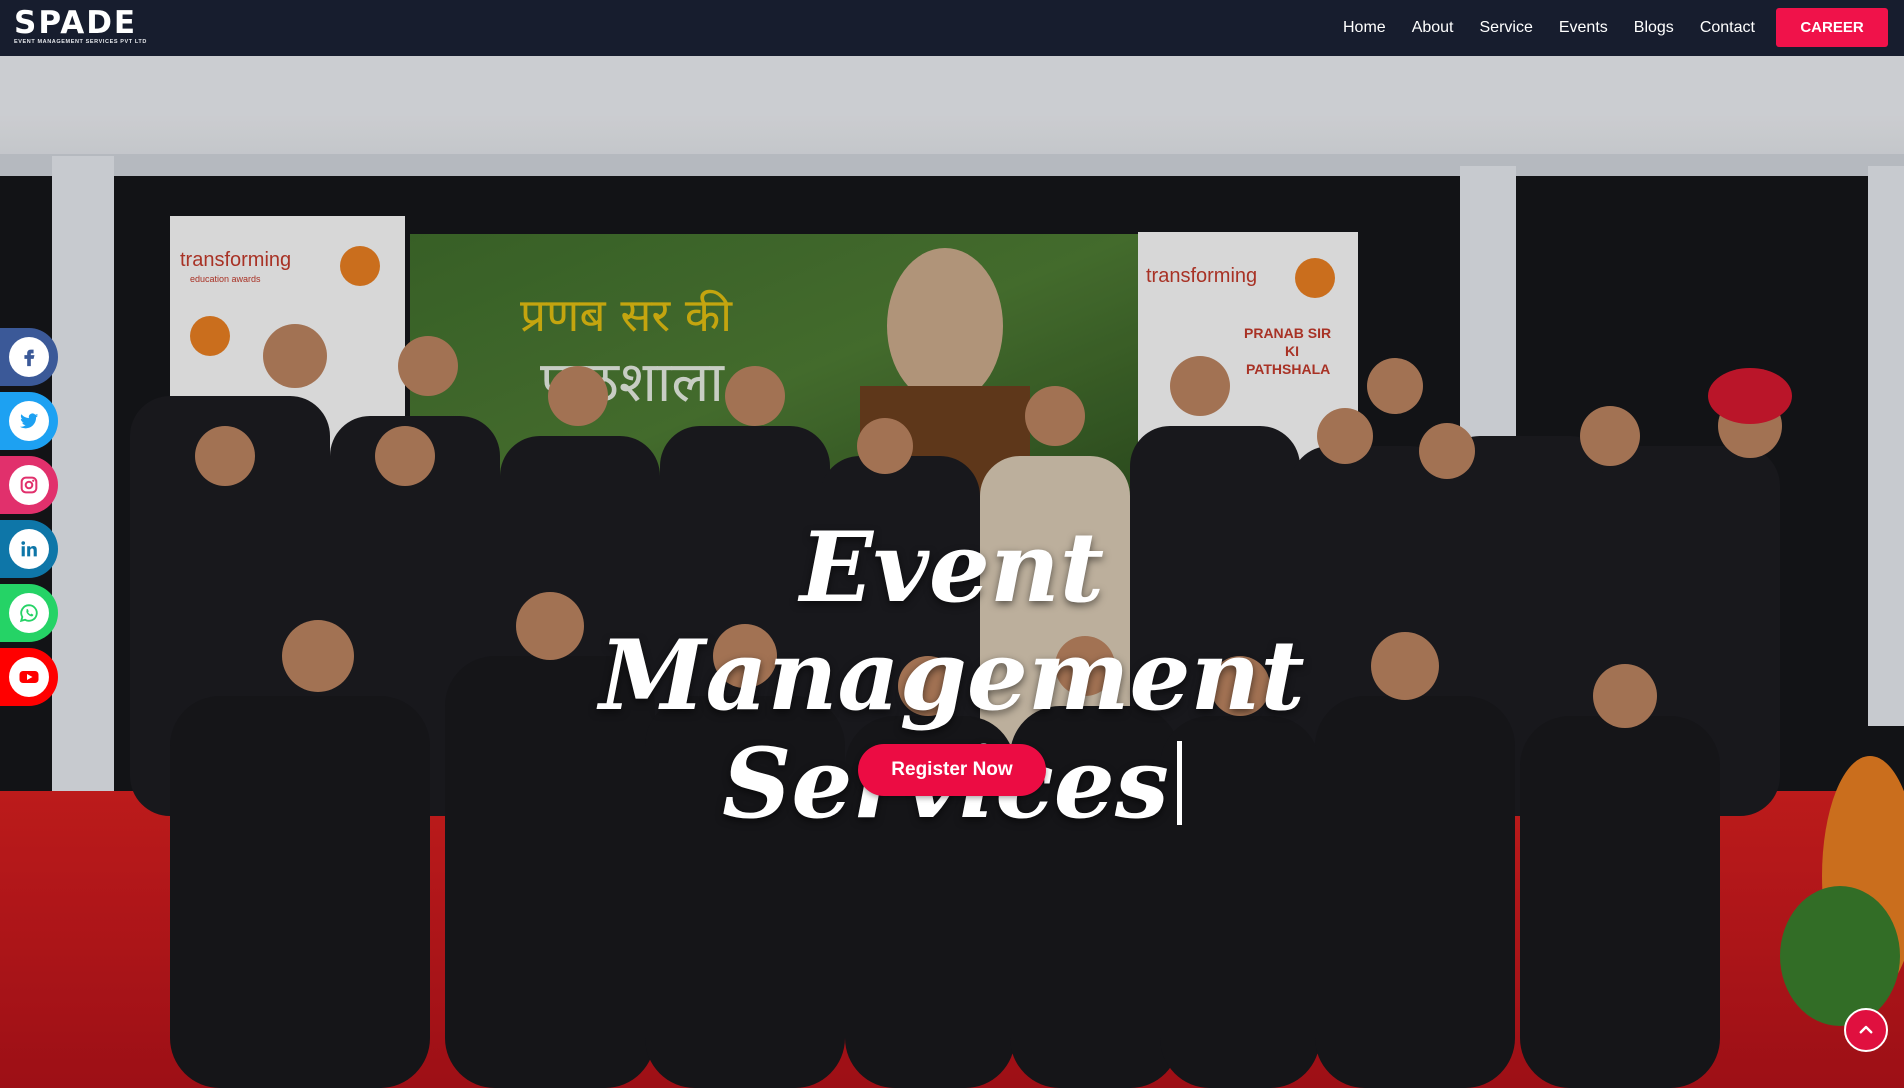  Describe the element at coordinates (80, 42) in the screenshot. I see `brand-tagline: EVENT MANAGEMENT SERVICES PVT LTD` at that location.